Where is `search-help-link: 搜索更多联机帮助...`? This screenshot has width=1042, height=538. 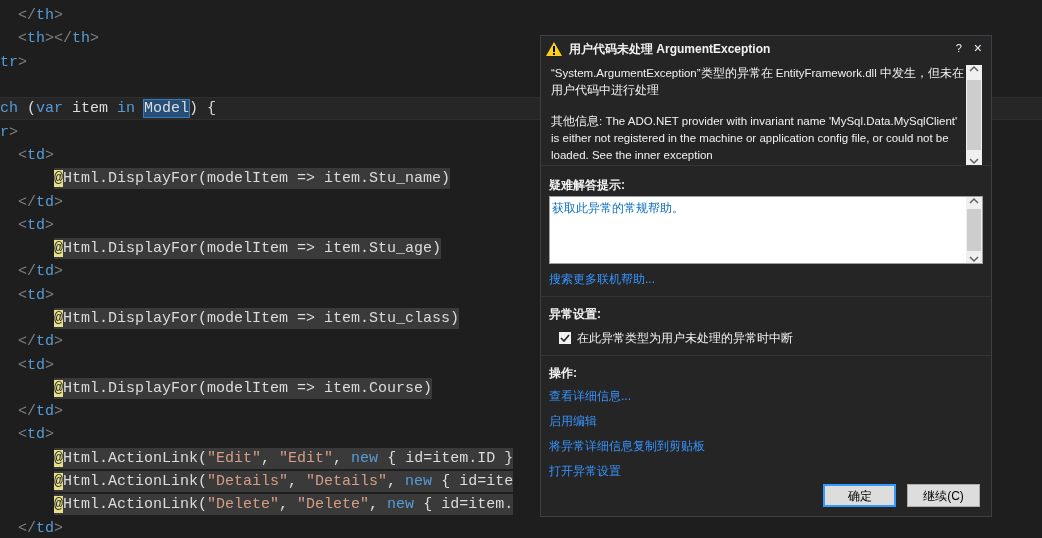
search-help-link: 搜索更多联机帮助... is located at coordinates (602, 279).